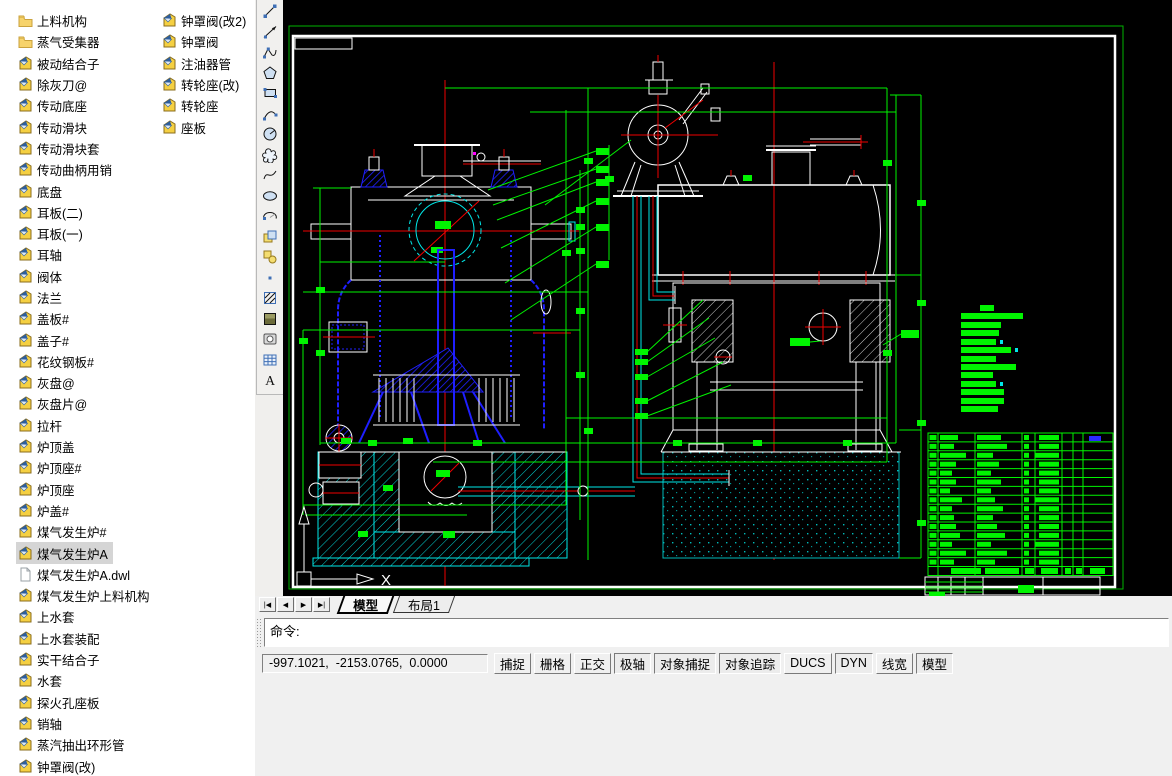  I want to click on tab-nav-button: |◀, so click(267, 604).